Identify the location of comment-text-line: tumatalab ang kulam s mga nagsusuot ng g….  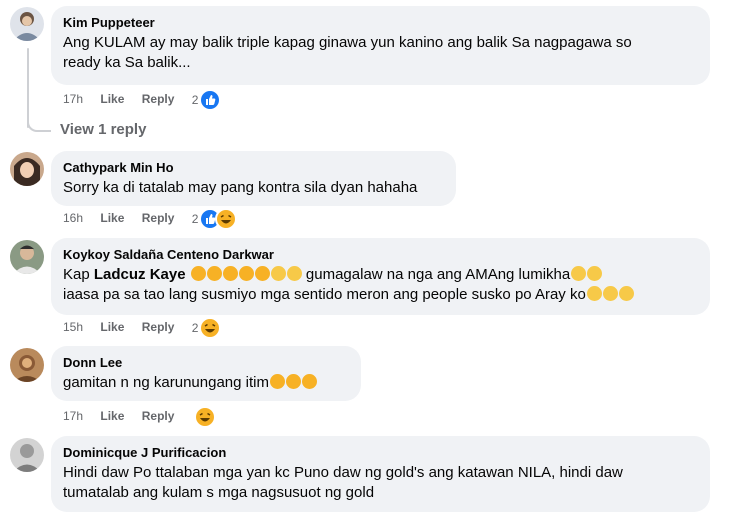
(219, 492).